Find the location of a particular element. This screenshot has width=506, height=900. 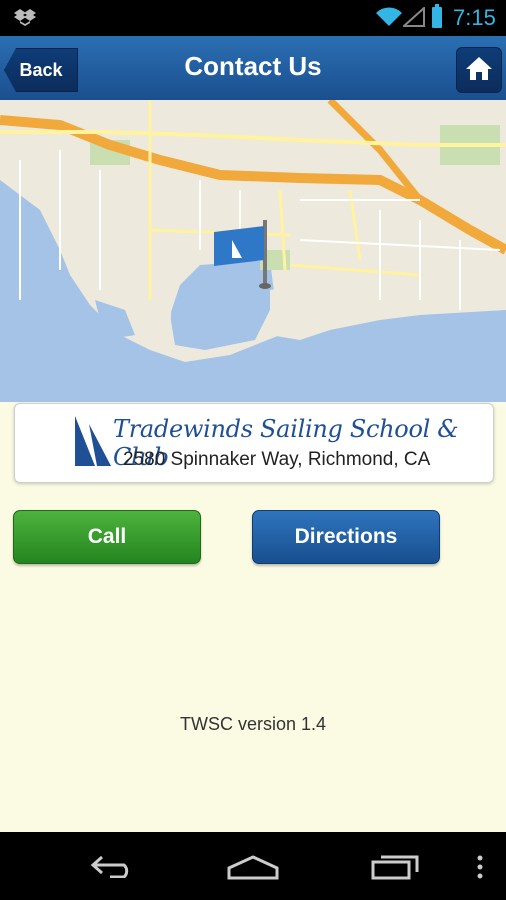

home-nav-icon is located at coordinates (253, 867).